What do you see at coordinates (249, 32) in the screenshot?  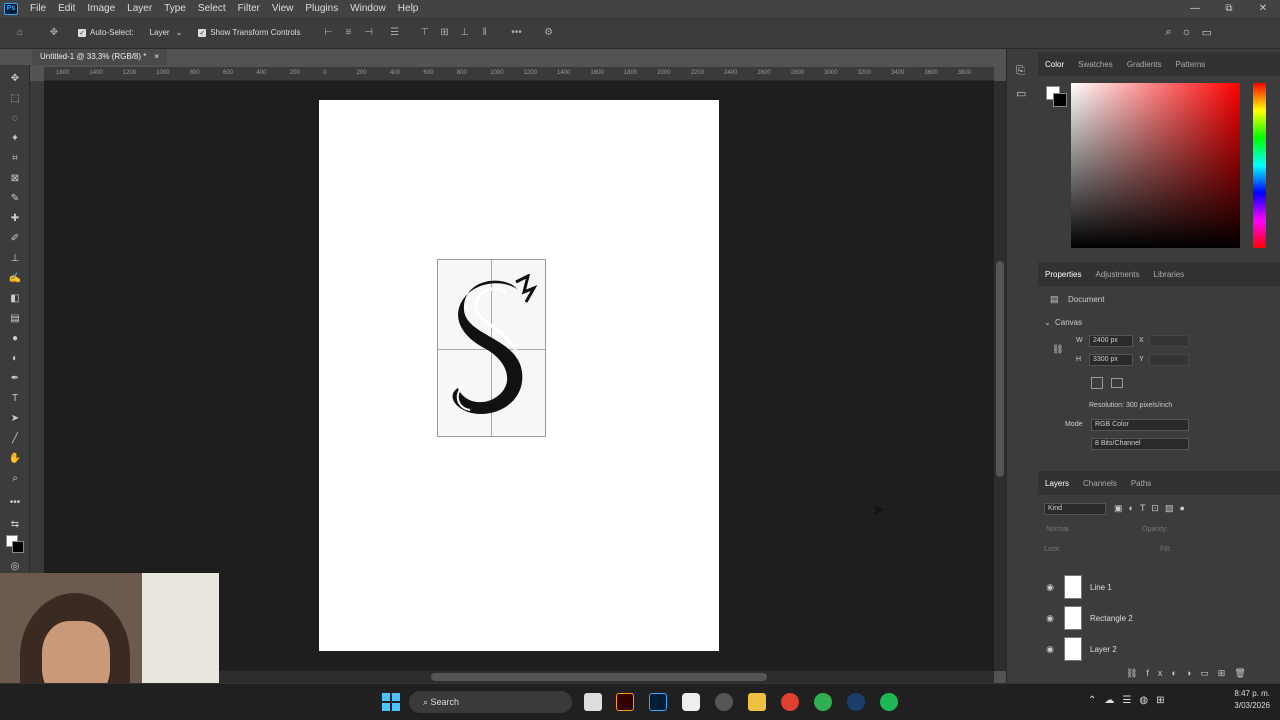 I see `show-transform-checkbox: ✓ Show Transform Controls` at bounding box center [249, 32].